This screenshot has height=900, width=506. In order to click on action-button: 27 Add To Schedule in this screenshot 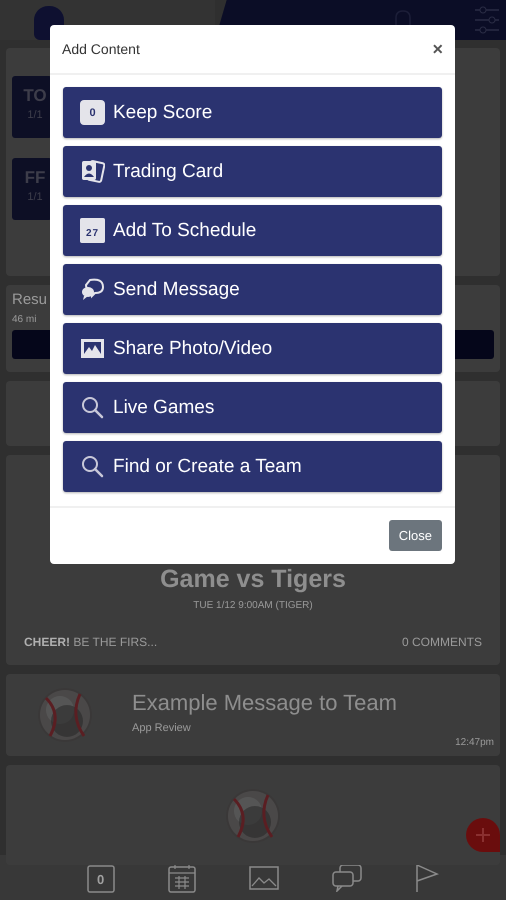, I will do `click(252, 230)`.